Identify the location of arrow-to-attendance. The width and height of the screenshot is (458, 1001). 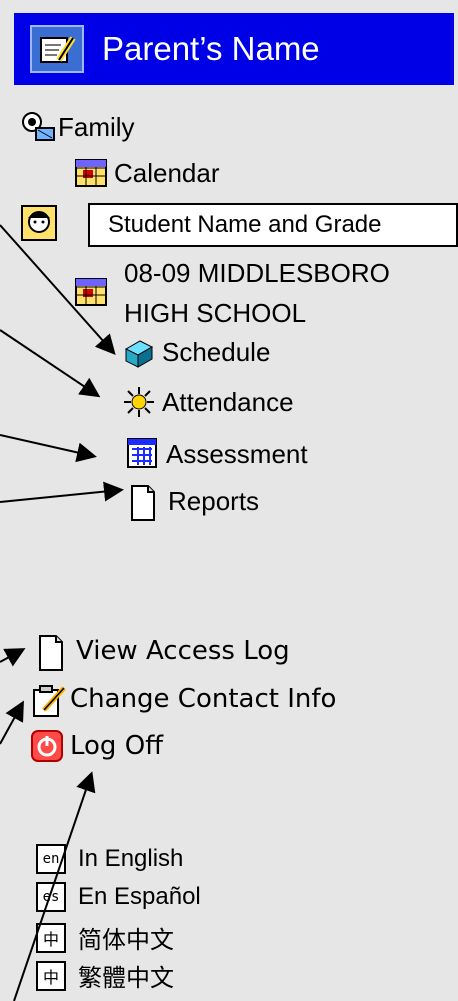
(50, 363).